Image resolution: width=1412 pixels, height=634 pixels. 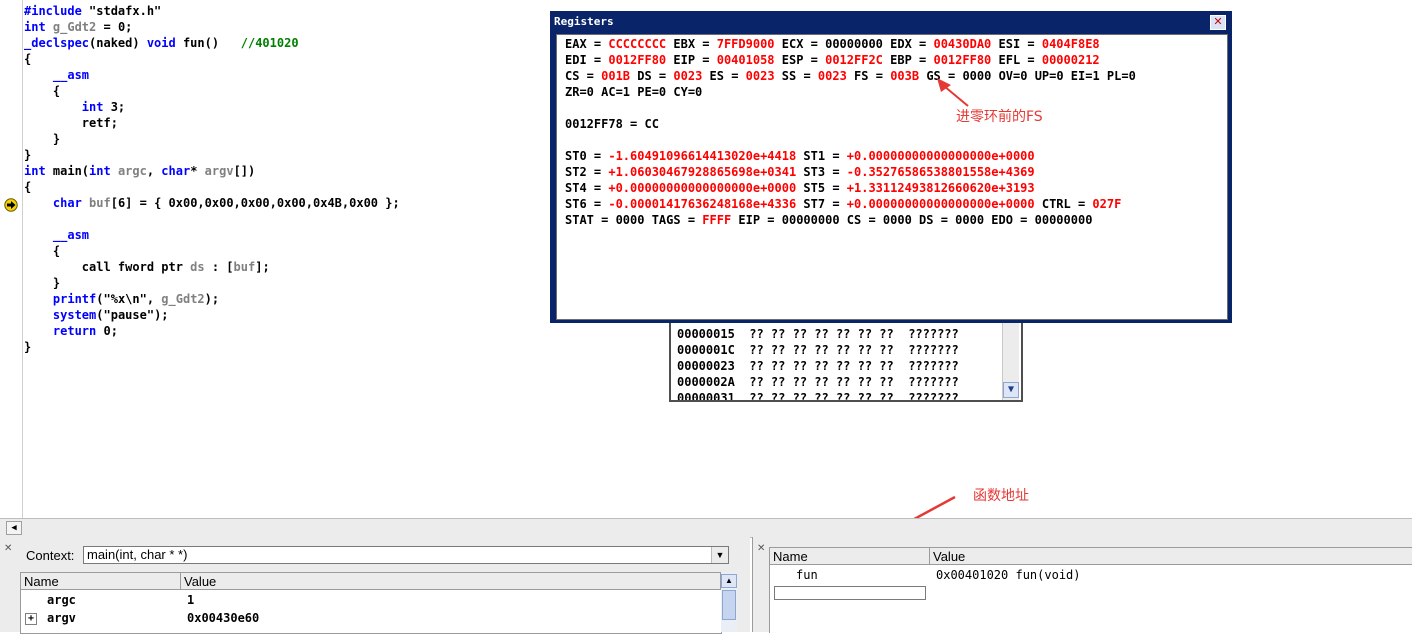 I want to click on code-token: main(, so click(x=71, y=171).